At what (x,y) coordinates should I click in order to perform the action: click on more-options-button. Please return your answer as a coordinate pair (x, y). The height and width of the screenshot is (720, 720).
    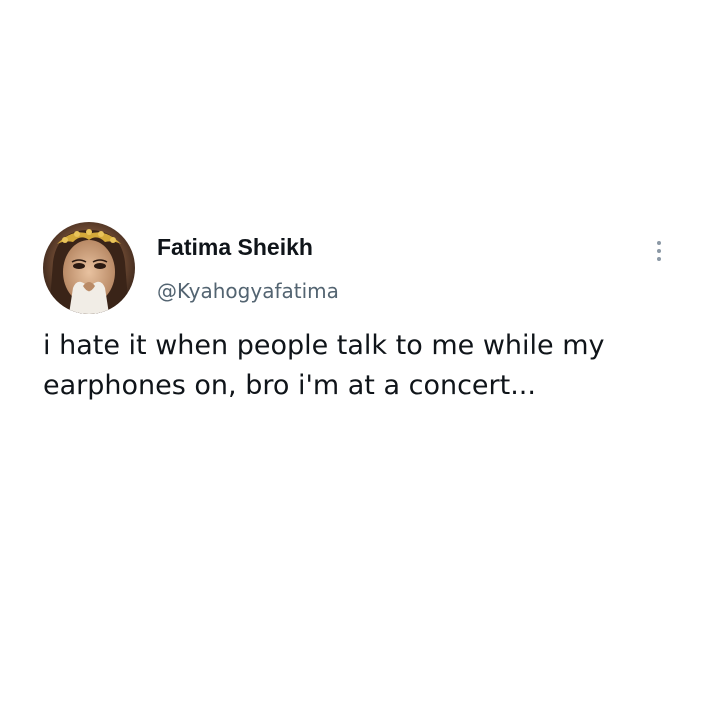
    Looking at the image, I should click on (659, 251).